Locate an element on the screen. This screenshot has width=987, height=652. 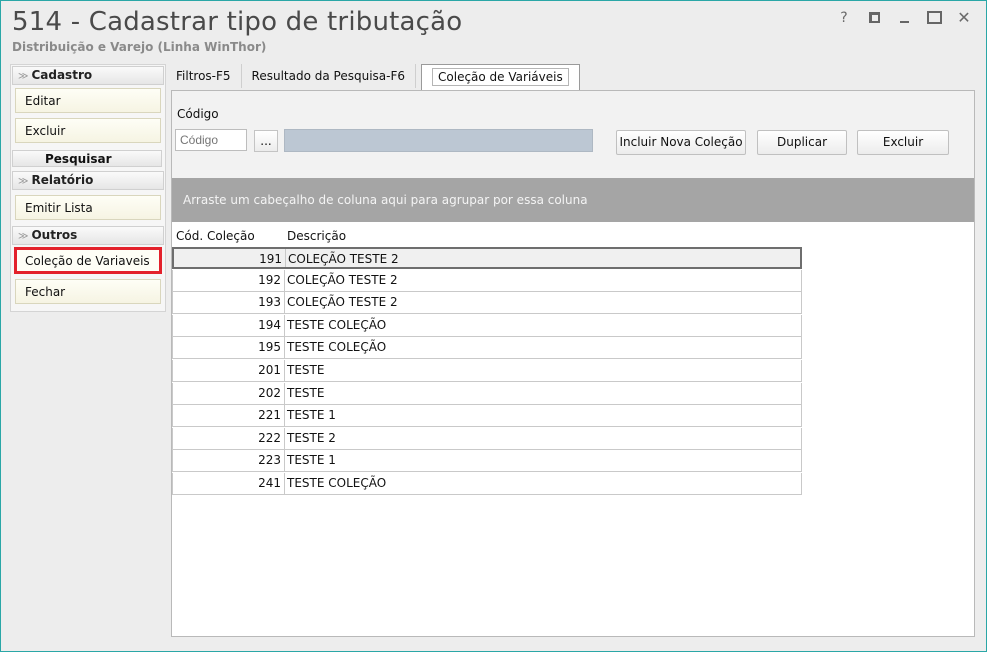
tab-label: Coleção de Variáveis is located at coordinates (500, 77).